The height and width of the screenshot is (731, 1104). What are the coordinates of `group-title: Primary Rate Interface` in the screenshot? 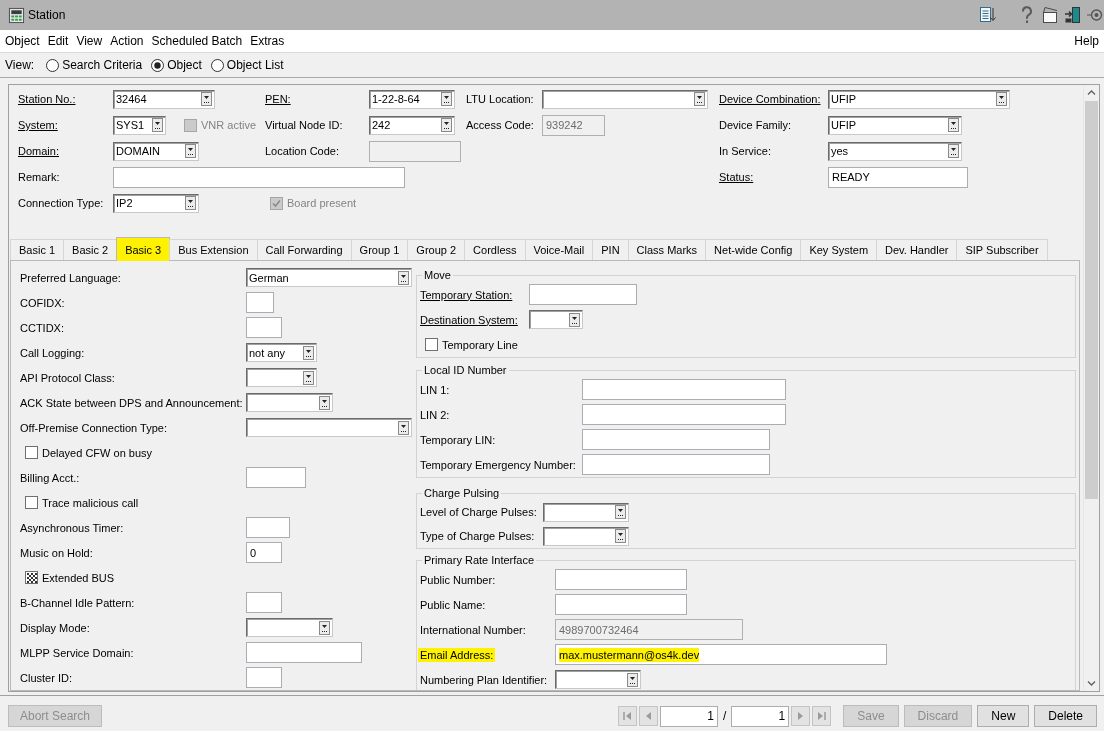 It's located at (479, 560).